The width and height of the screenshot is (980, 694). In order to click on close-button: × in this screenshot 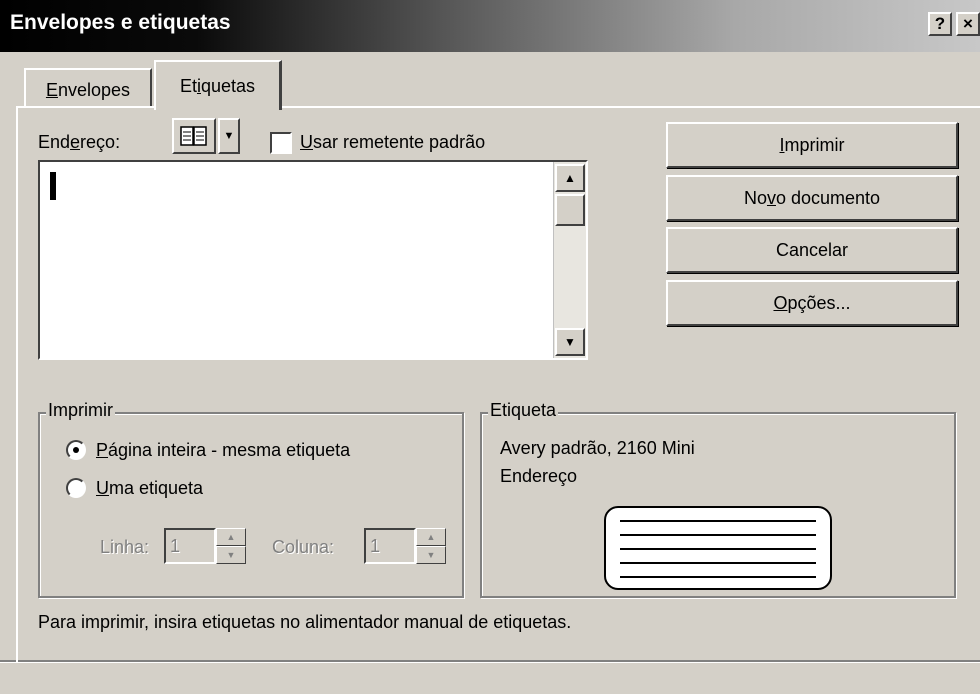, I will do `click(968, 24)`.